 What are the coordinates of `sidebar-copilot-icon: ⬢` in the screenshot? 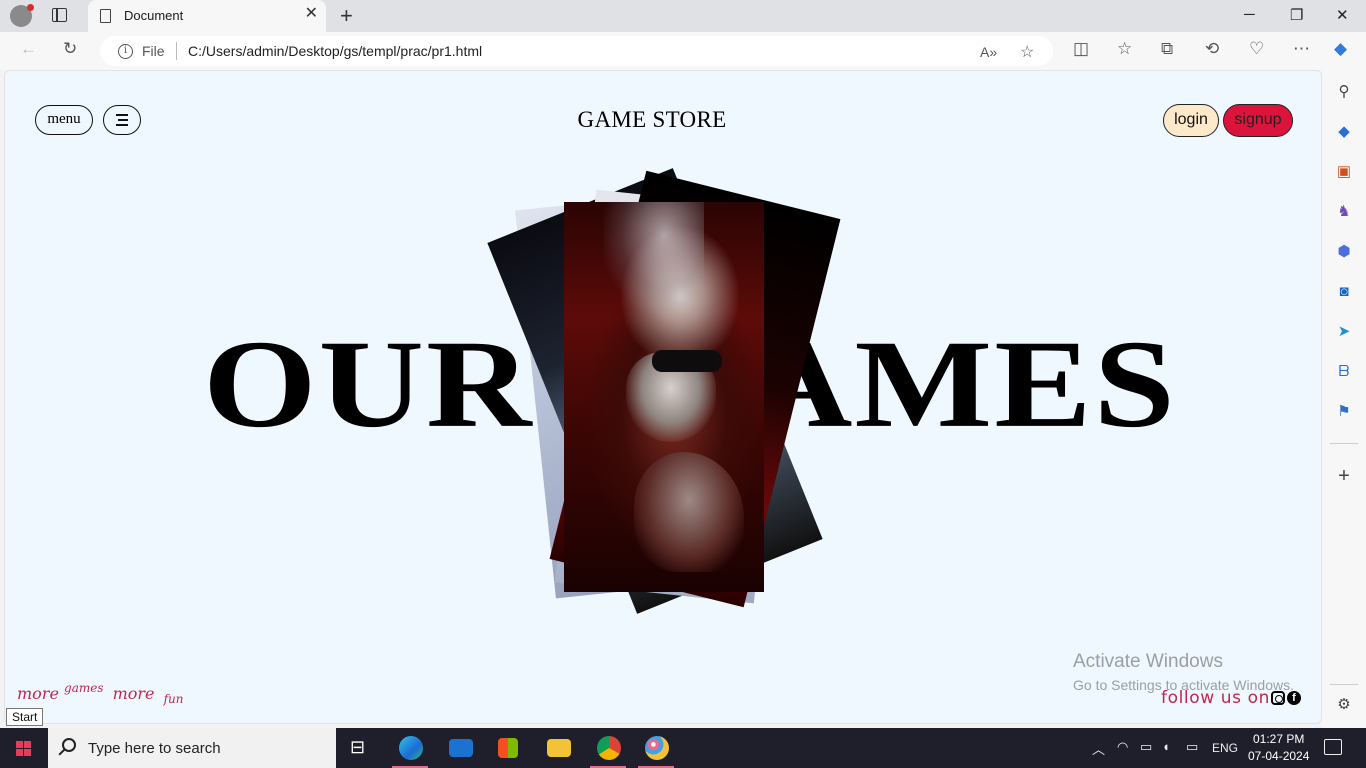 It's located at (1344, 252).